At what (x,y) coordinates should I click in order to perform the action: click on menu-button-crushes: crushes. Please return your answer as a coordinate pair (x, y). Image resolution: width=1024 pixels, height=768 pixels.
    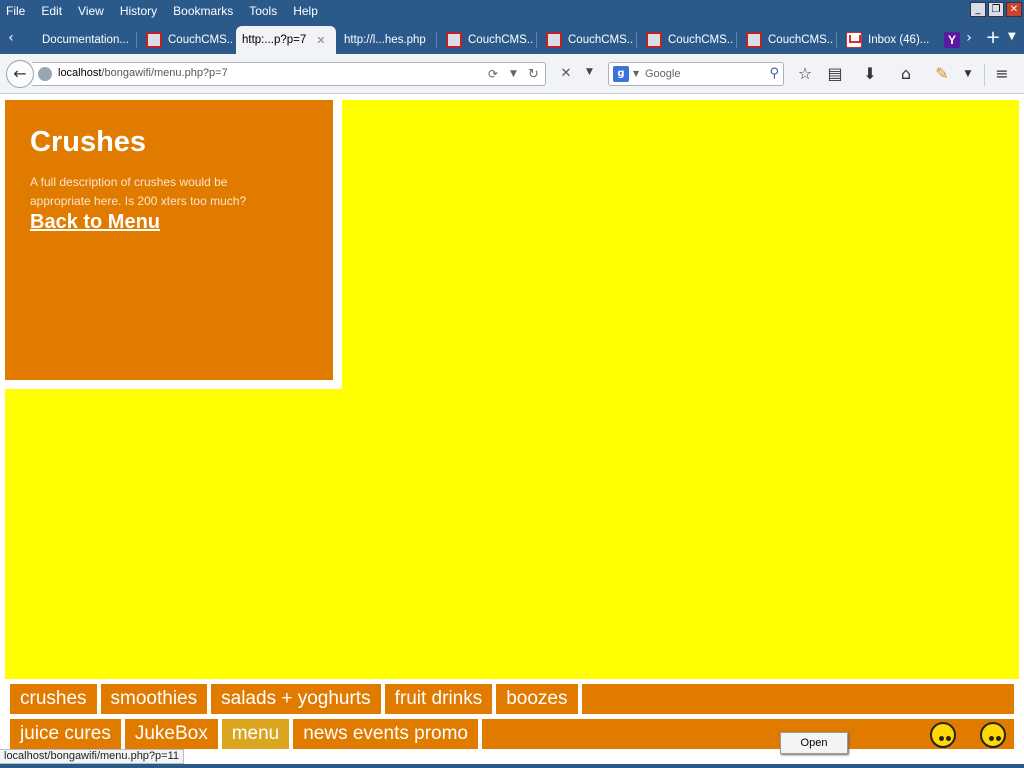
    Looking at the image, I should click on (53, 699).